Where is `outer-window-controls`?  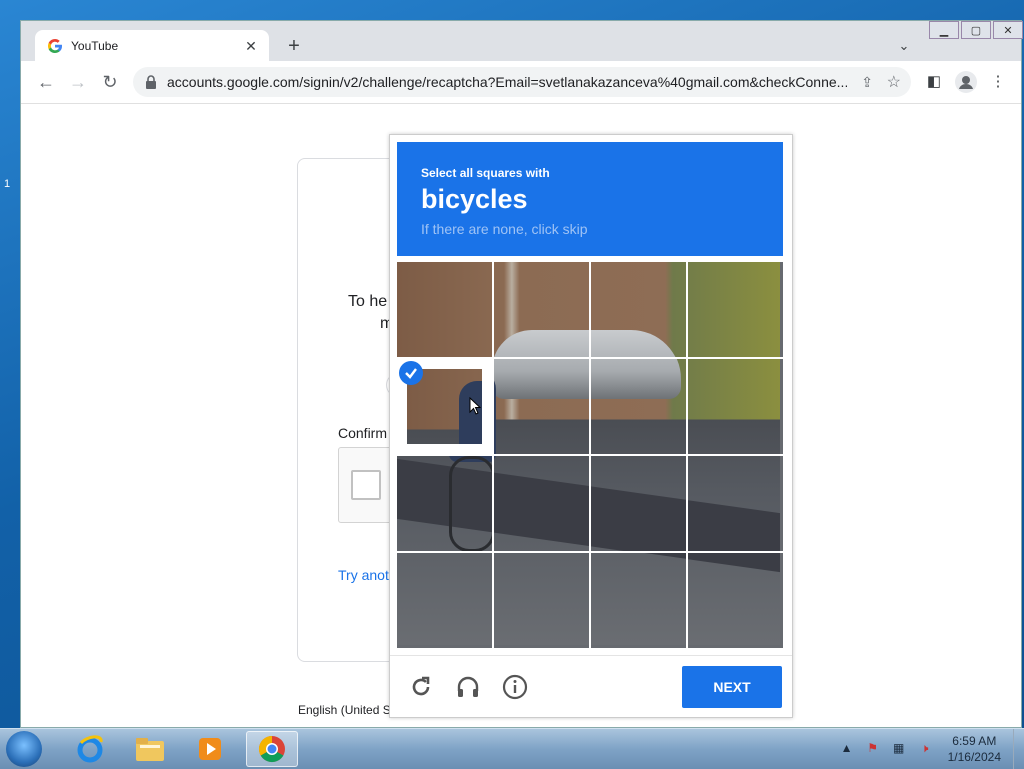
outer-window-controls is located at coordinates (929, 19).